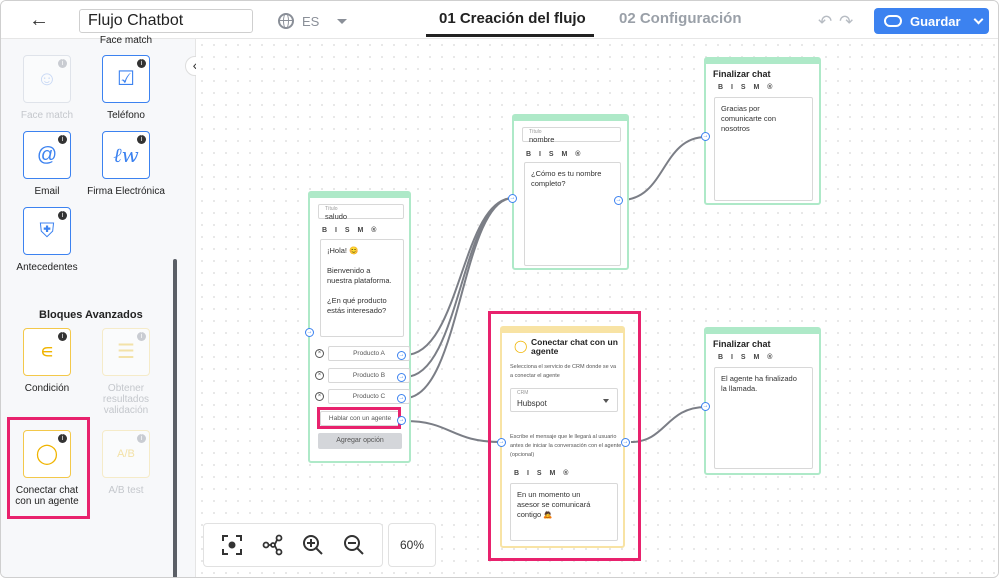 The image size is (999, 578). I want to click on list-icon: ☰, so click(126, 352).